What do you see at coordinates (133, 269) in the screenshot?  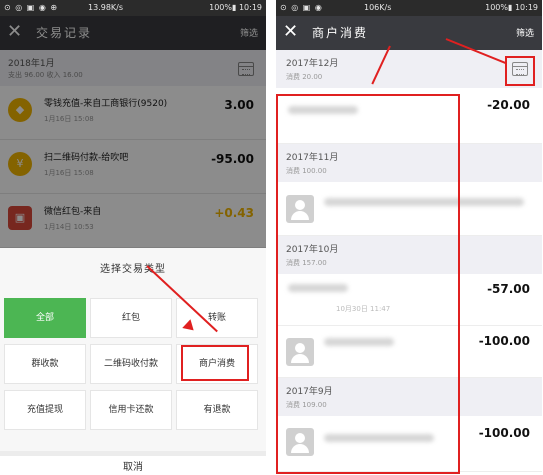 I see `sheet-title: 选择交易类型` at bounding box center [133, 269].